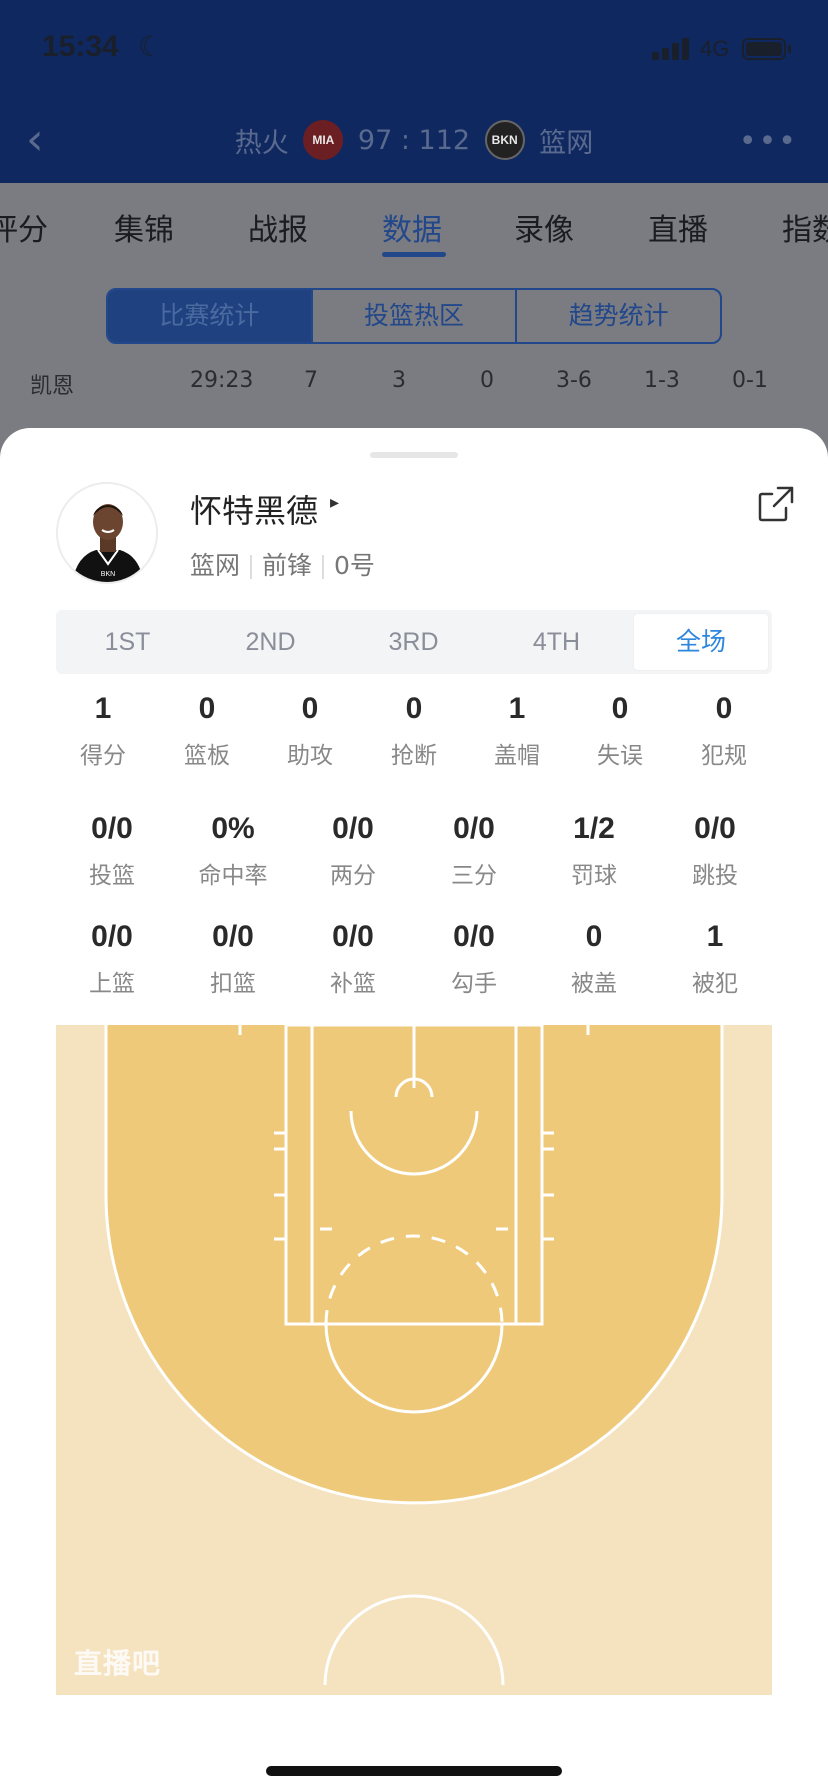  I want to click on nav-bar: ‹ 热火 MIA 97 : 112 BKN 篮网 •••, so click(414, 140).